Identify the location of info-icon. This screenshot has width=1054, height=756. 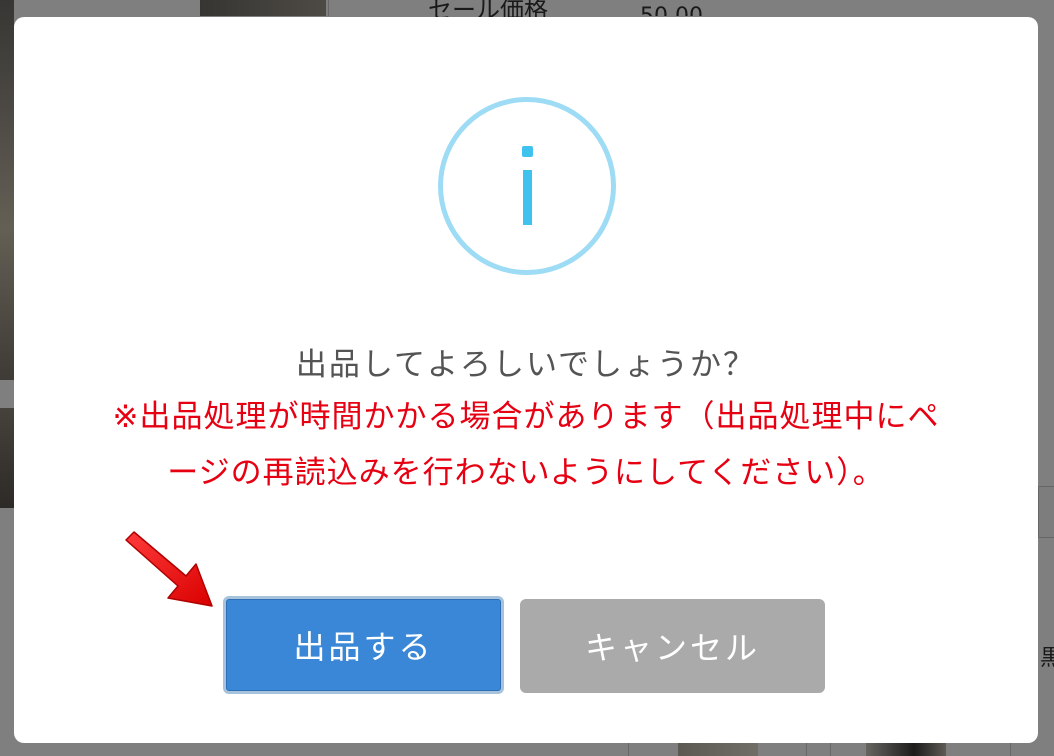
(527, 186).